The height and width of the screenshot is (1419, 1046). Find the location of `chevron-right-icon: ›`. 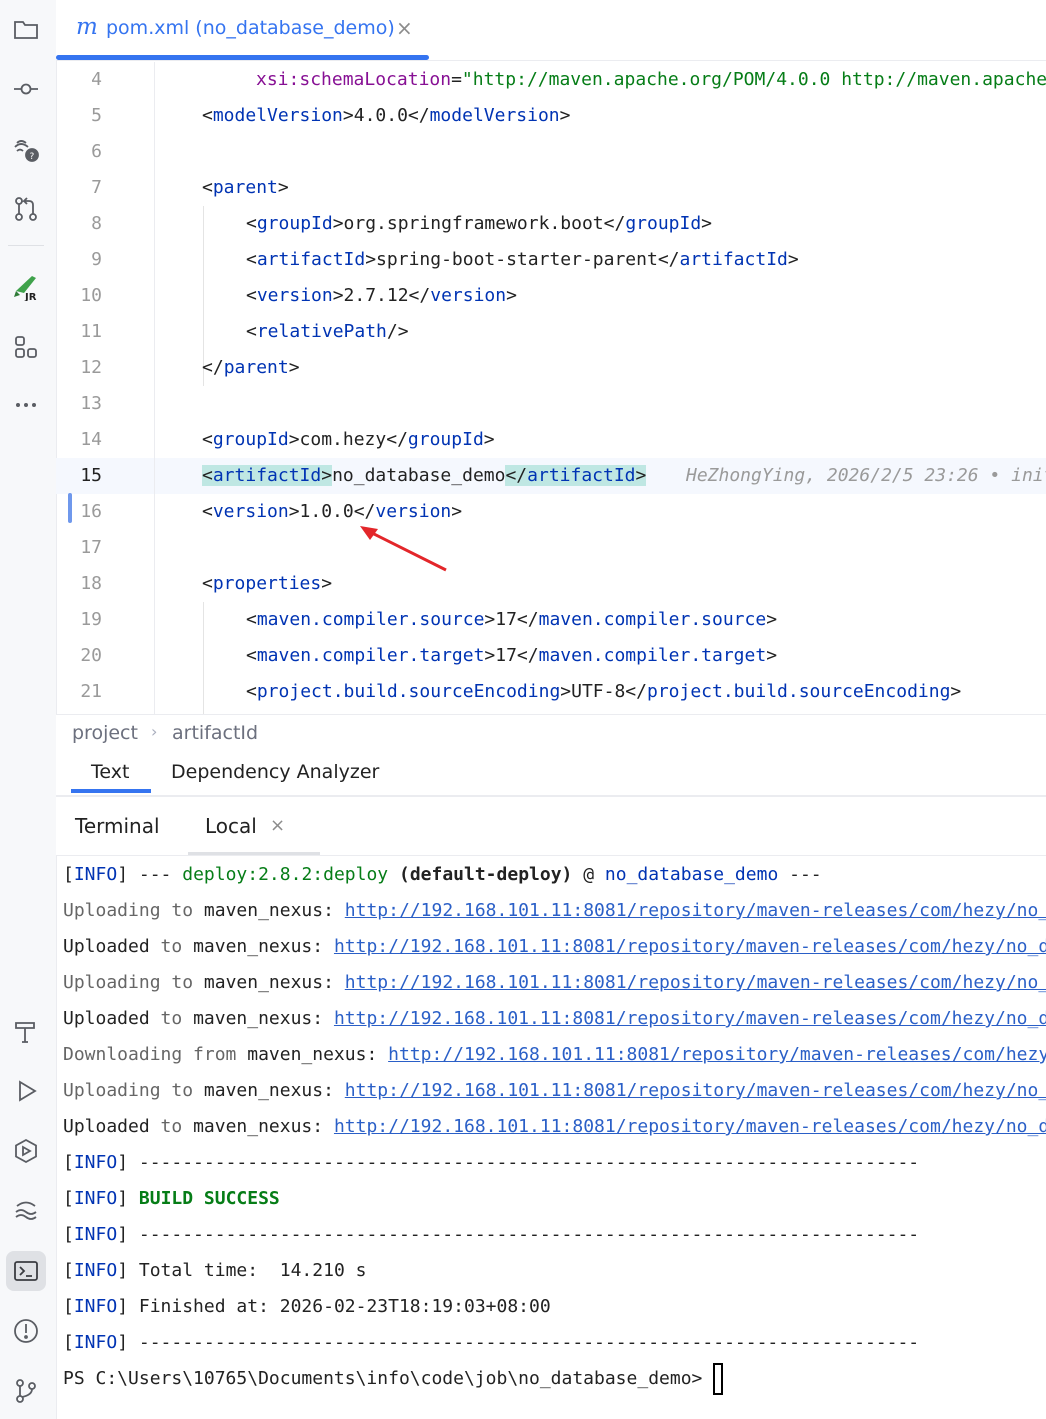

chevron-right-icon: › is located at coordinates (154, 731).